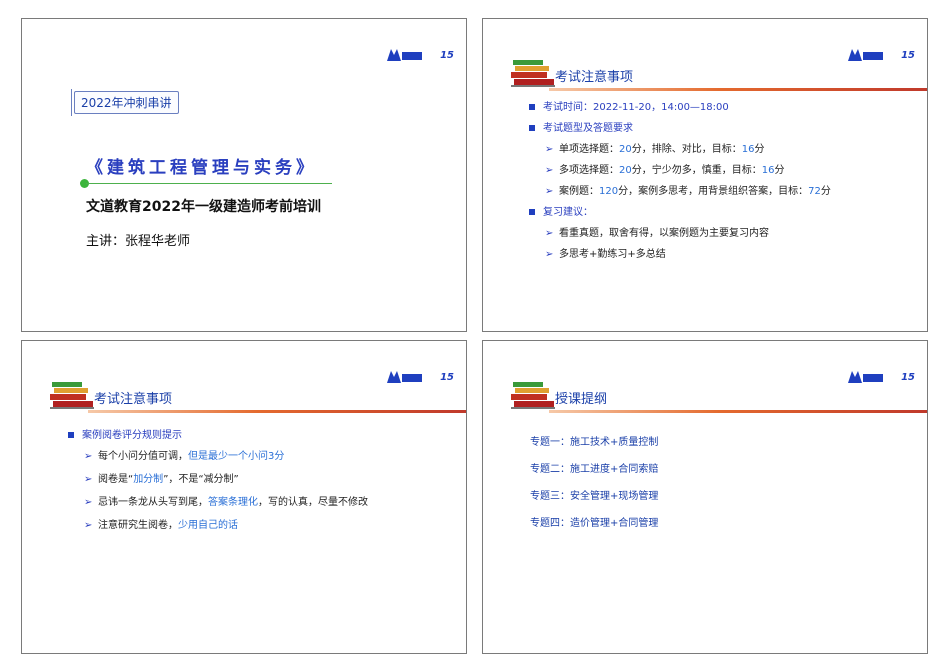 Image resolution: width=950 pixels, height=672 pixels. Describe the element at coordinates (161, 525) in the screenshot. I see `list-subitem: ➢ 注意研究生阅卷，少用自己的话` at that location.